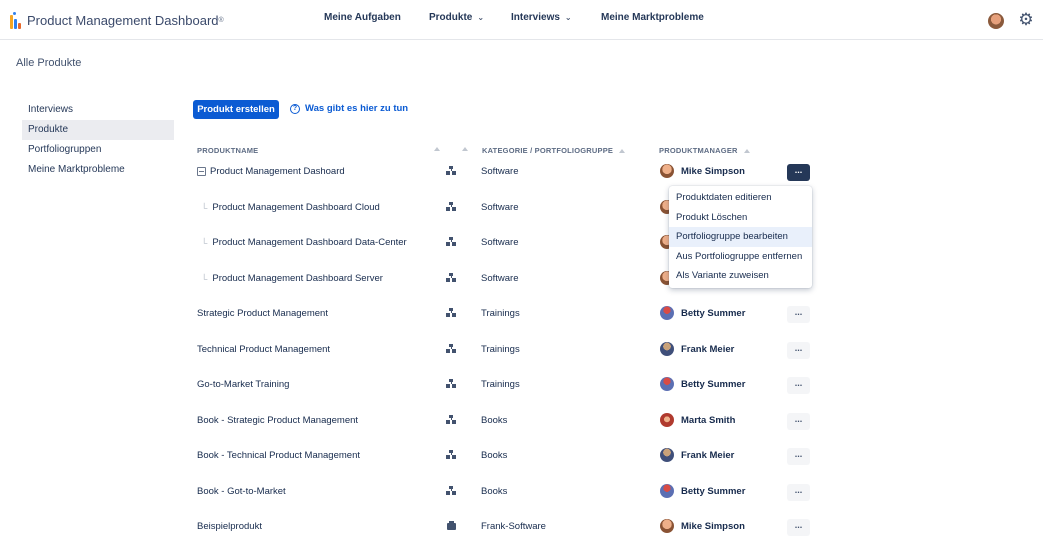 The width and height of the screenshot is (1043, 554). Describe the element at coordinates (708, 349) in the screenshot. I see `product-manager-cell: Frank Meier` at that location.